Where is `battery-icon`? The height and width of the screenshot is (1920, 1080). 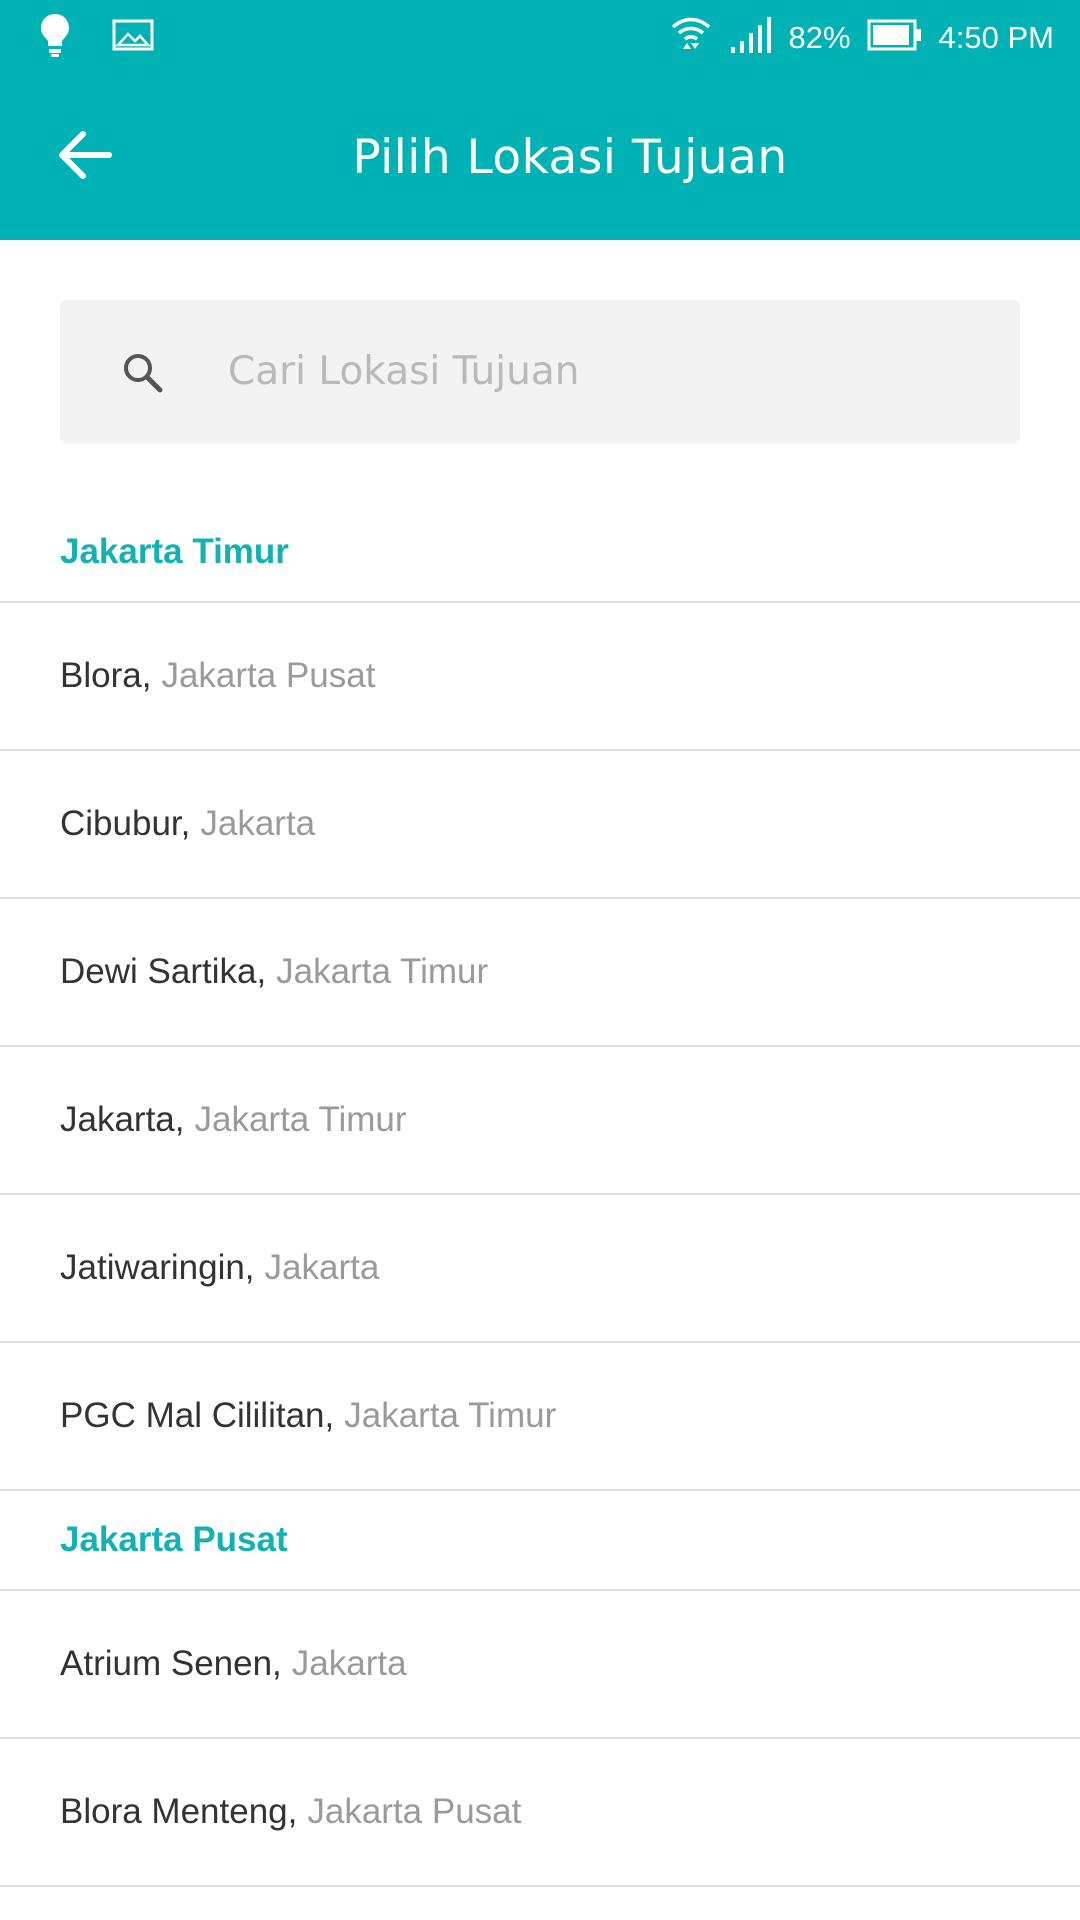
battery-icon is located at coordinates (895, 37).